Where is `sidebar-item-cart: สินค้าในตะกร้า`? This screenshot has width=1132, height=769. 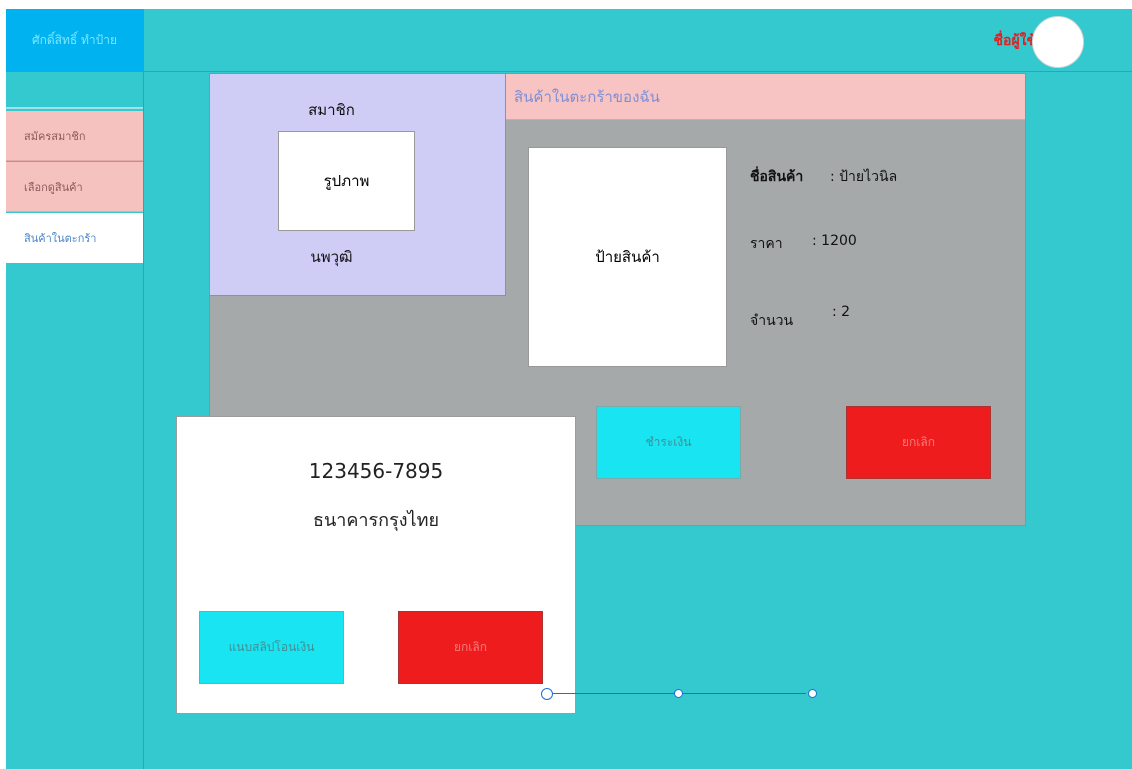
sidebar-item-cart: สินค้าในตะกร้า is located at coordinates (74, 238).